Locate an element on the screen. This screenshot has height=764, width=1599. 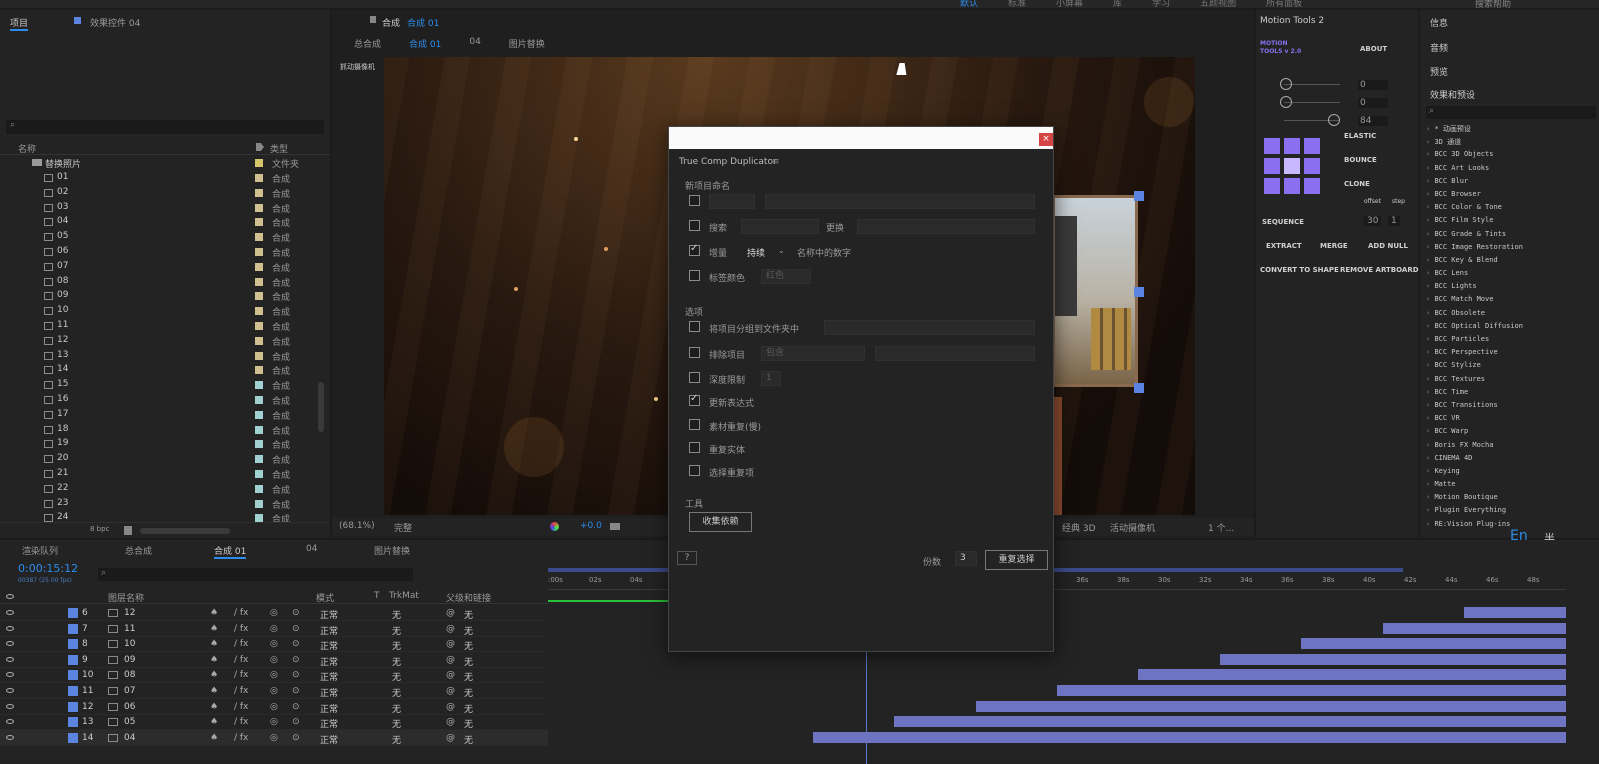
workspace-learn: 学习 is located at coordinates (1161, 4).